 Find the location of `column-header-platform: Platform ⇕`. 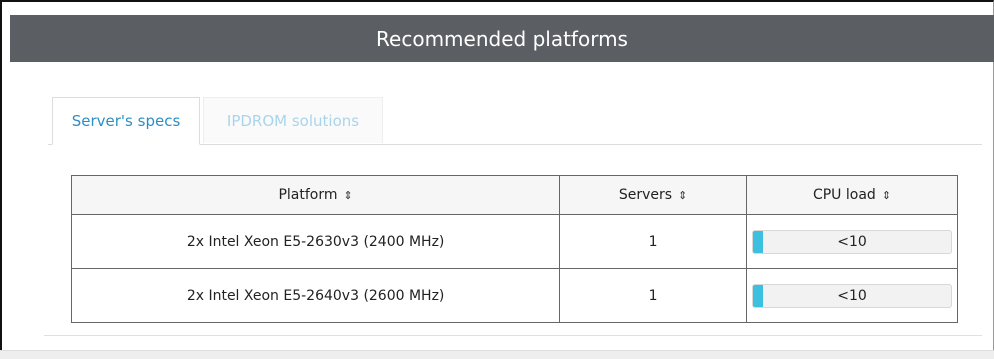

column-header-platform: Platform ⇕ is located at coordinates (315, 195).